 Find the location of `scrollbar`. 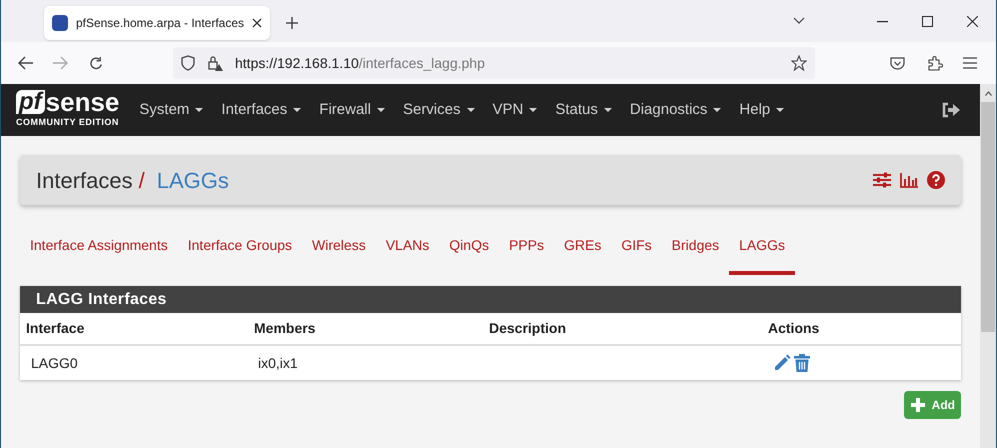

scrollbar is located at coordinates (988, 266).